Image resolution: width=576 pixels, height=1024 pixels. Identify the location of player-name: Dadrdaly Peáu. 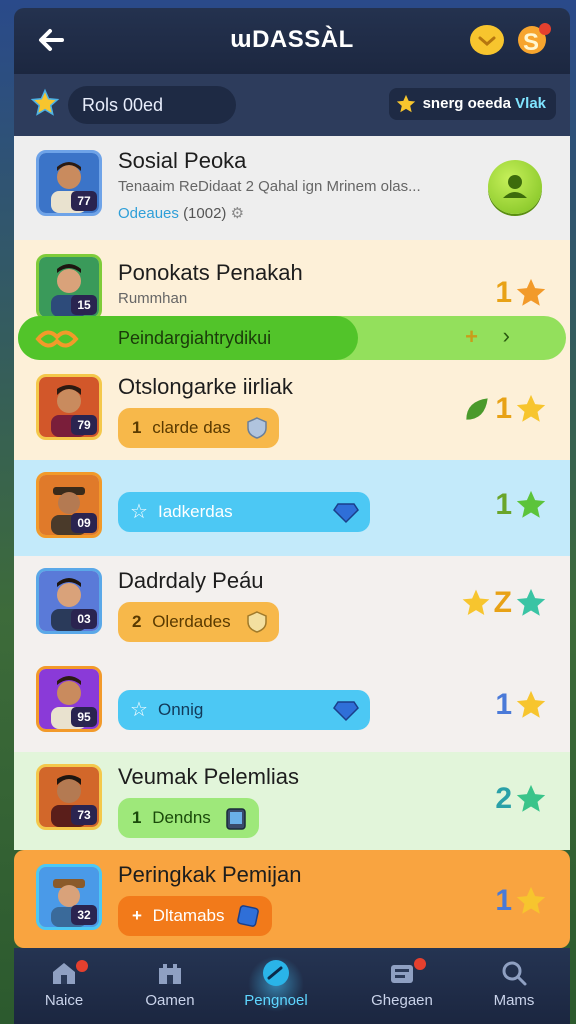
(191, 580).